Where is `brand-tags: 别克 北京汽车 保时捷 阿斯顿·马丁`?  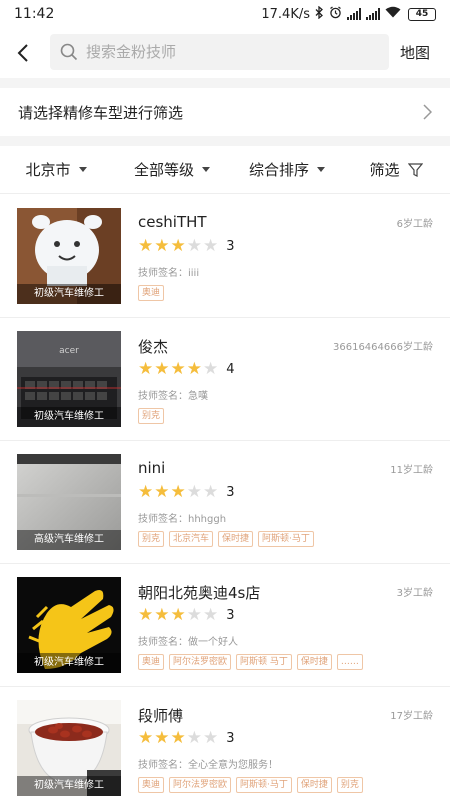
brand-tags: 别克 北京汽车 保时捷 阿斯顿·马丁 is located at coordinates (226, 539).